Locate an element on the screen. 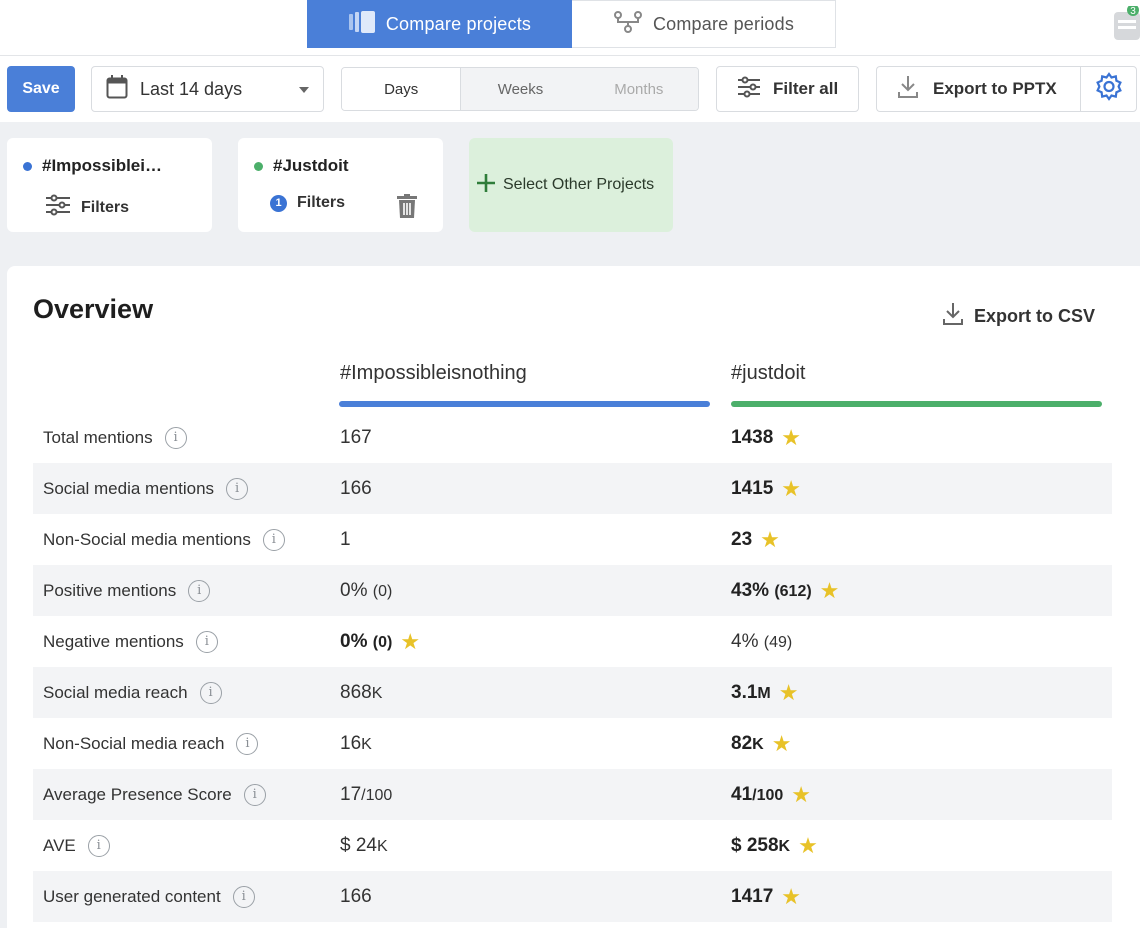 The image size is (1140, 928). notifications-count: 3 is located at coordinates (1133, 11).